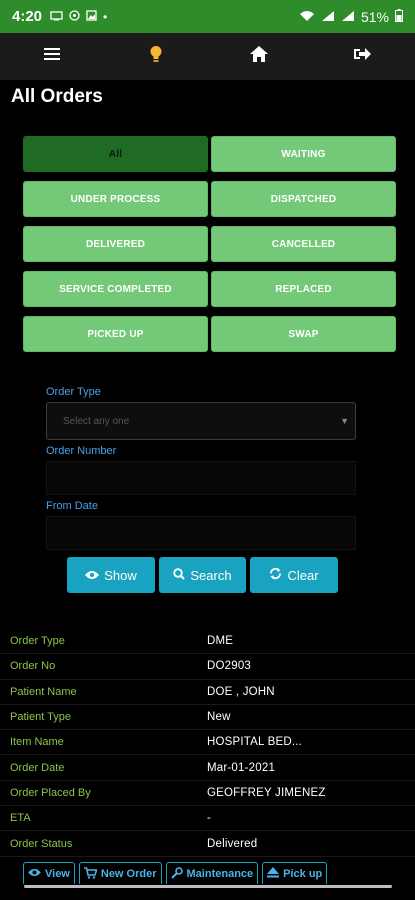 The image size is (415, 900). I want to click on detail-row-order-status: Order Status Delivered, so click(207, 844).